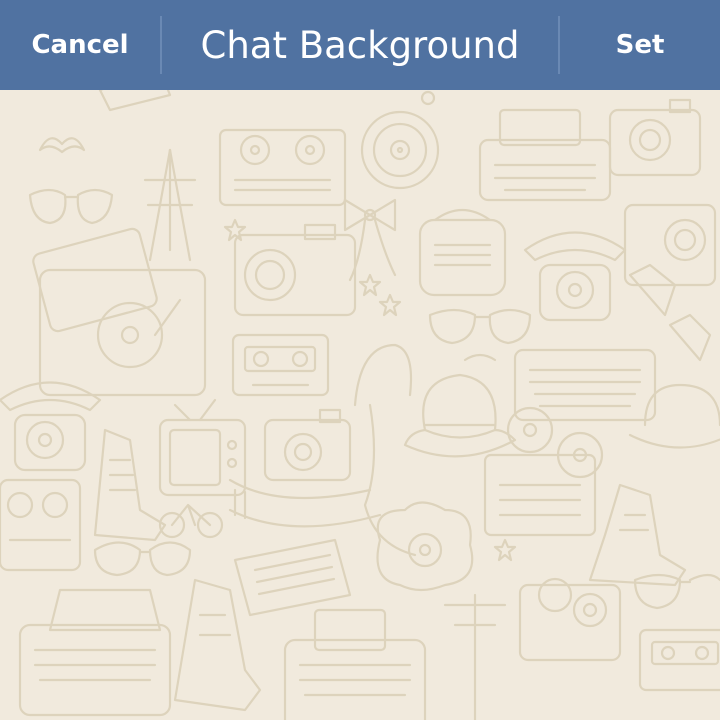 The height and width of the screenshot is (720, 720). Describe the element at coordinates (400, 150) in the screenshot. I see `vinyl-record-icon` at that location.